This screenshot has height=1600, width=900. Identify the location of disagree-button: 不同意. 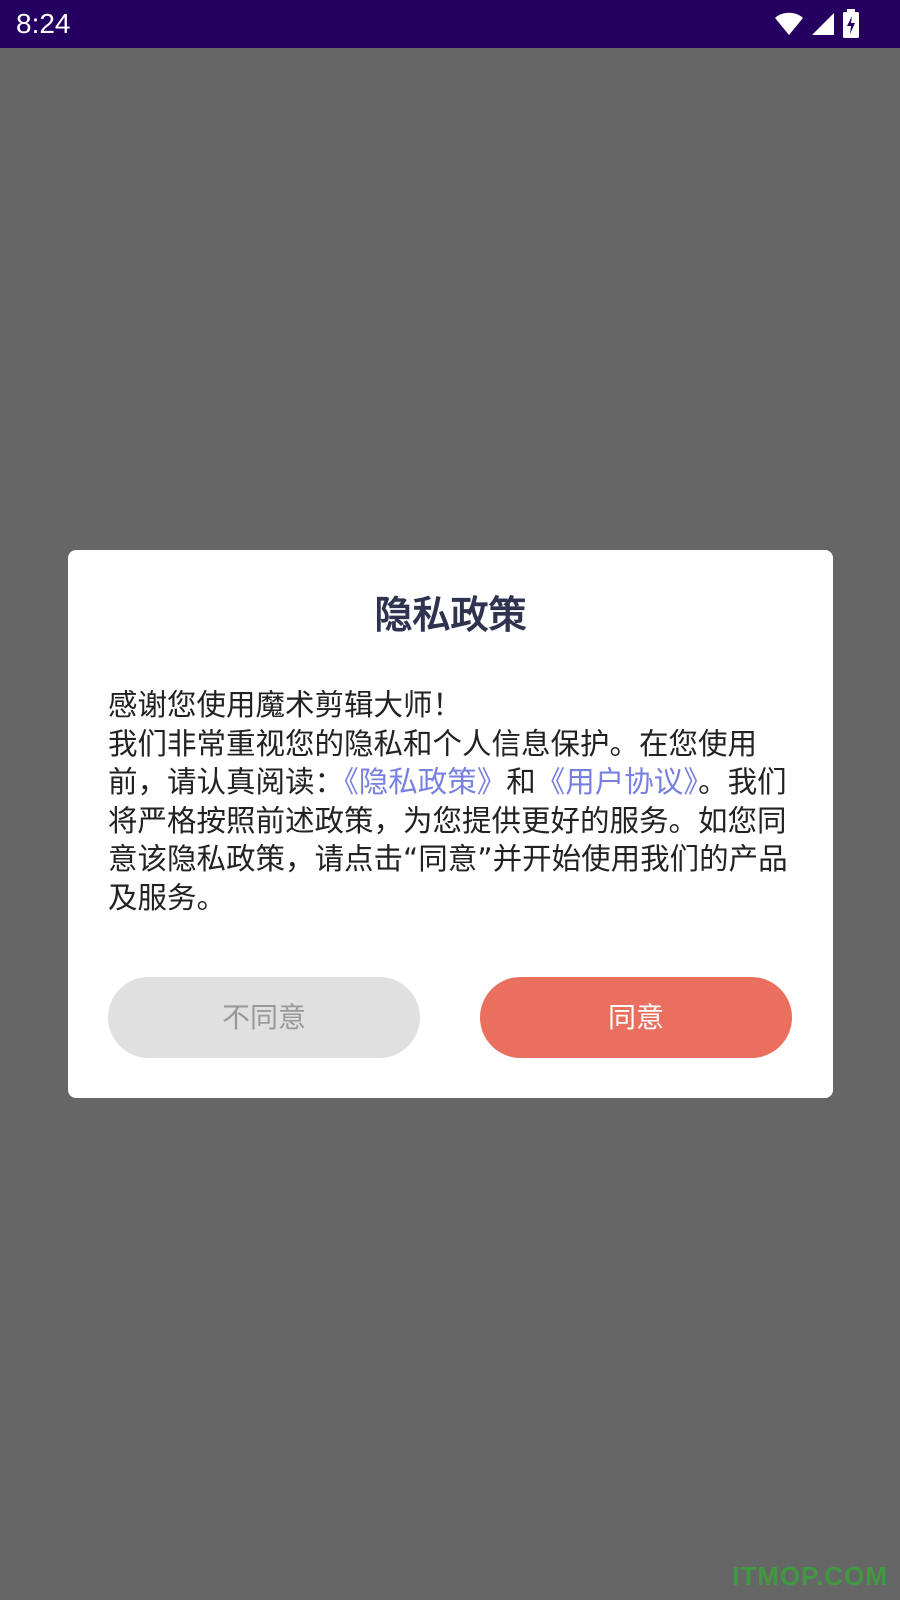
(264, 1017).